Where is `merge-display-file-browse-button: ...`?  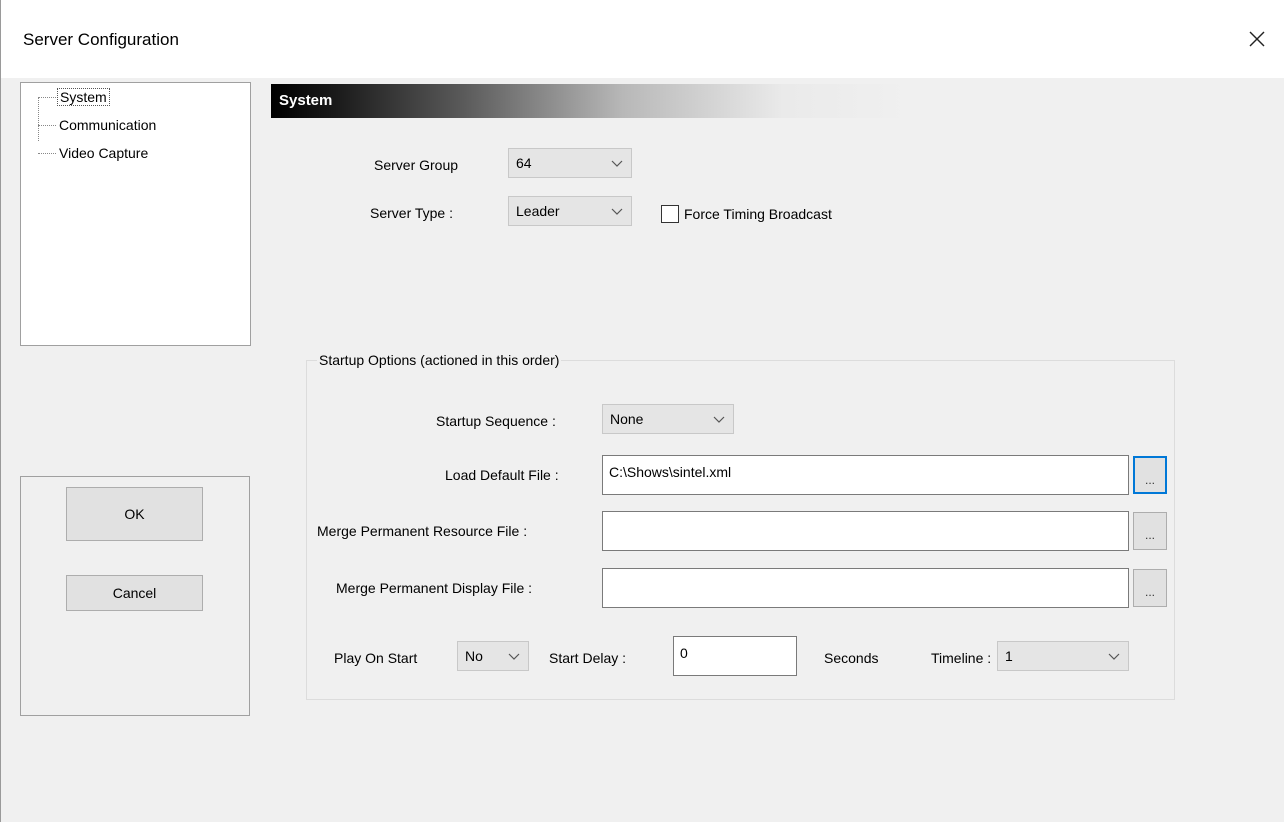 merge-display-file-browse-button: ... is located at coordinates (1150, 588).